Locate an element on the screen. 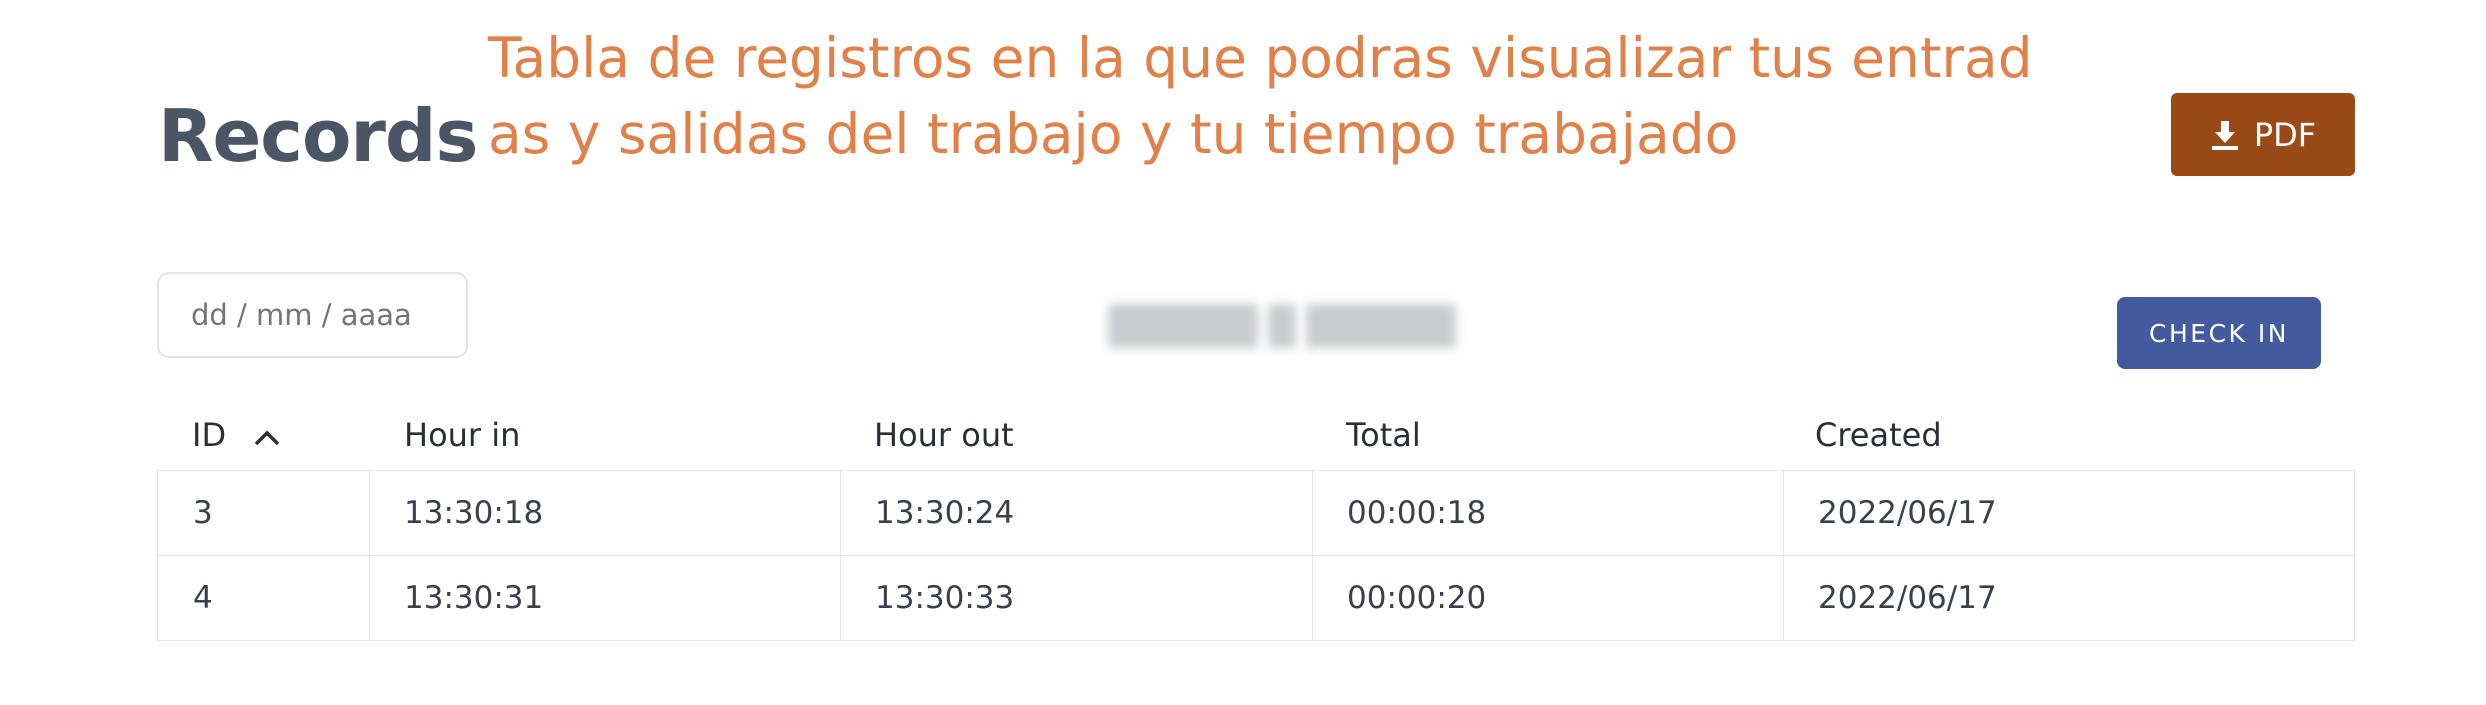 This screenshot has height=705, width=2486. cell-hour-out: 13:30:33 is located at coordinates (1076, 598).